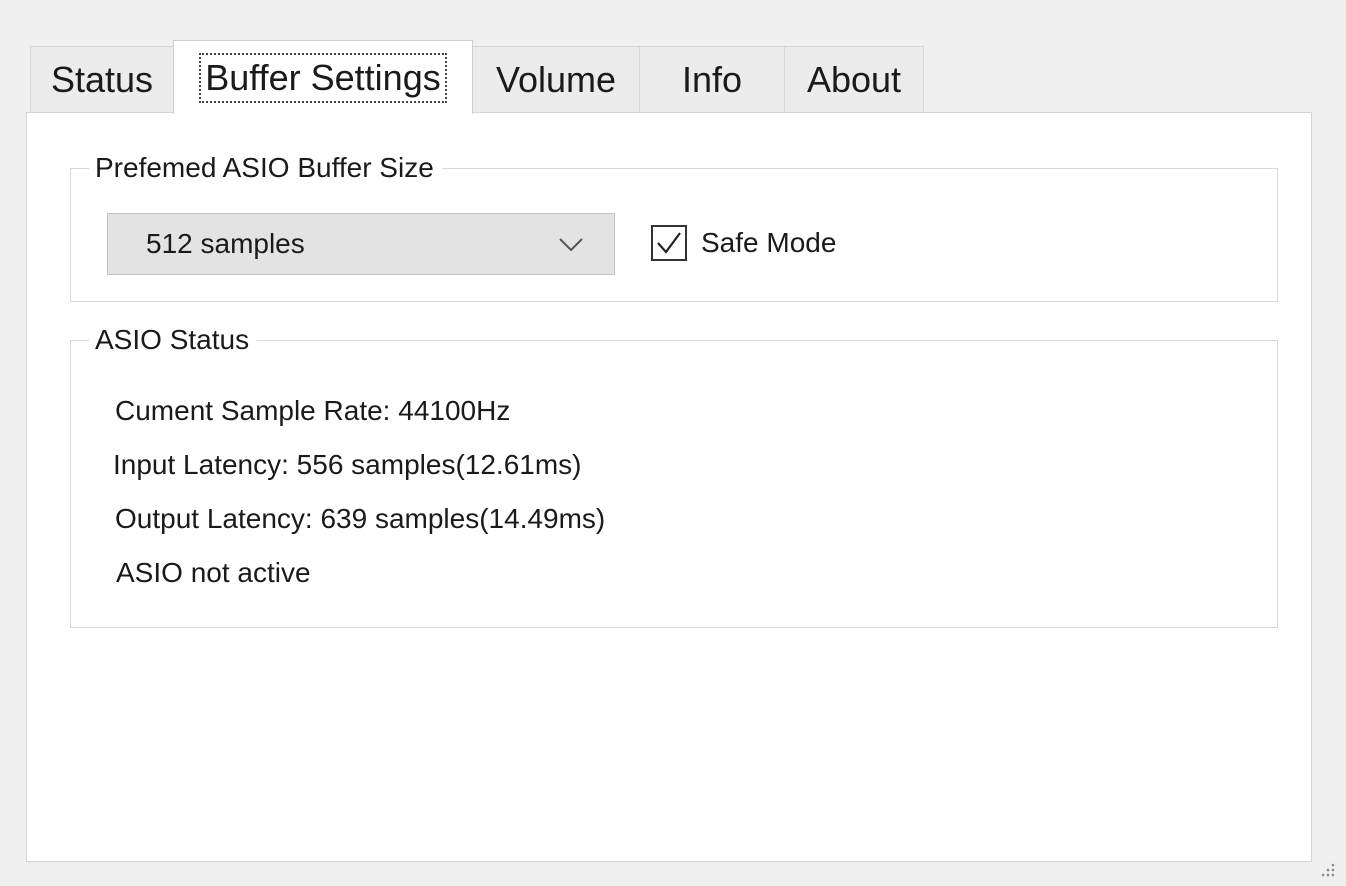 Image resolution: width=1346 pixels, height=886 pixels. Describe the element at coordinates (360, 518) in the screenshot. I see `output-latency-text: Output Latency: 639 samples(14.49ms)` at that location.